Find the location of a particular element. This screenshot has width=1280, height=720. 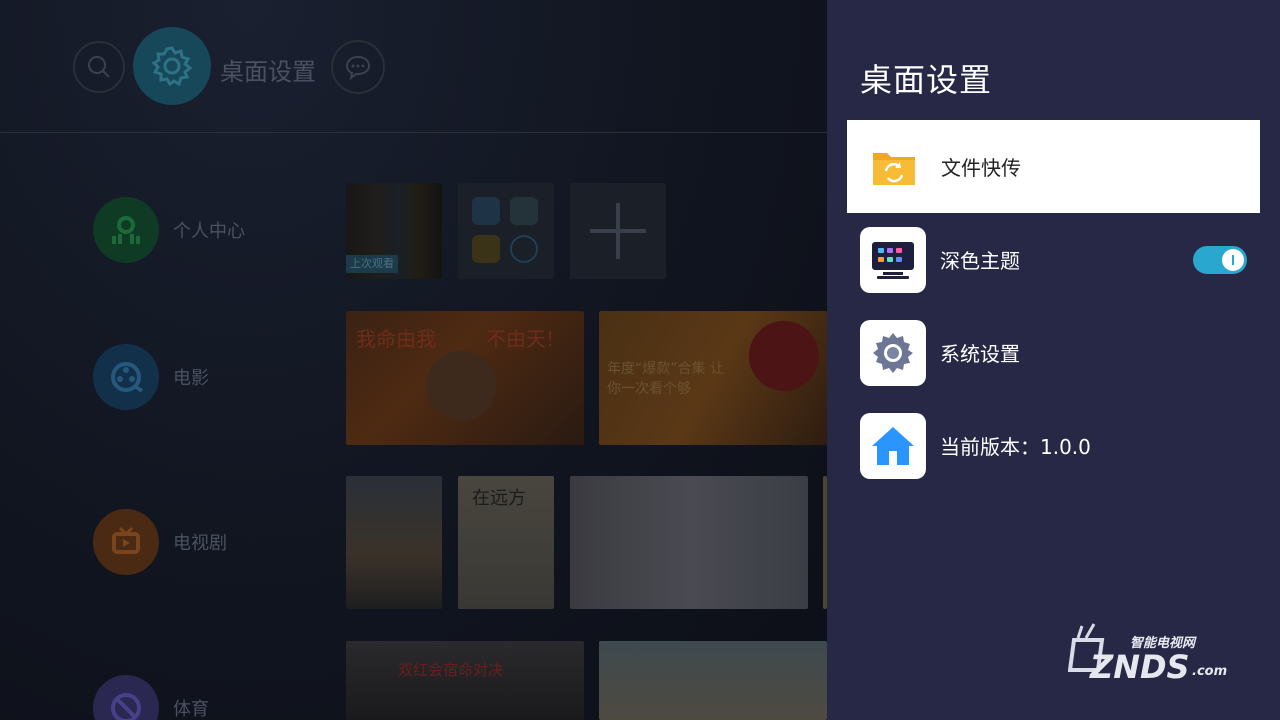

sidebar-item-tv-series: 电视剧 is located at coordinates (160, 542).